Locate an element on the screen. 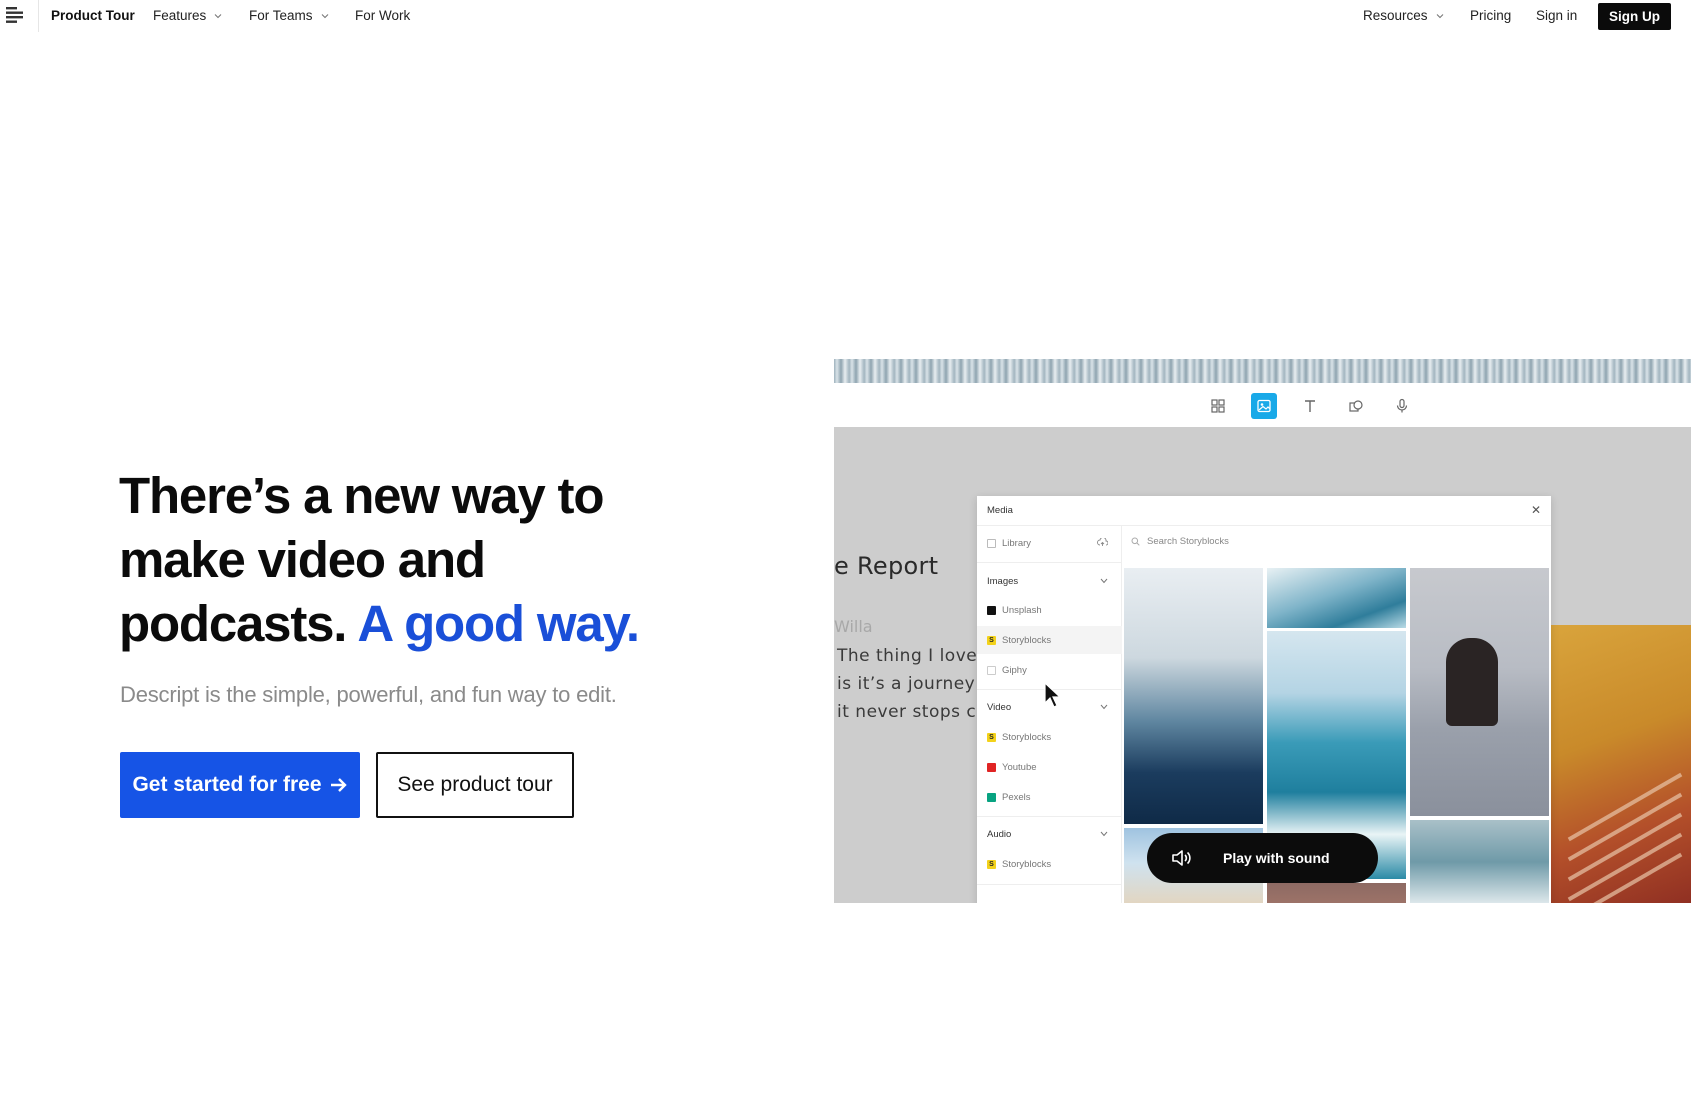 The height and width of the screenshot is (1118, 1691). doc-line: The thing I love is located at coordinates (907, 656).